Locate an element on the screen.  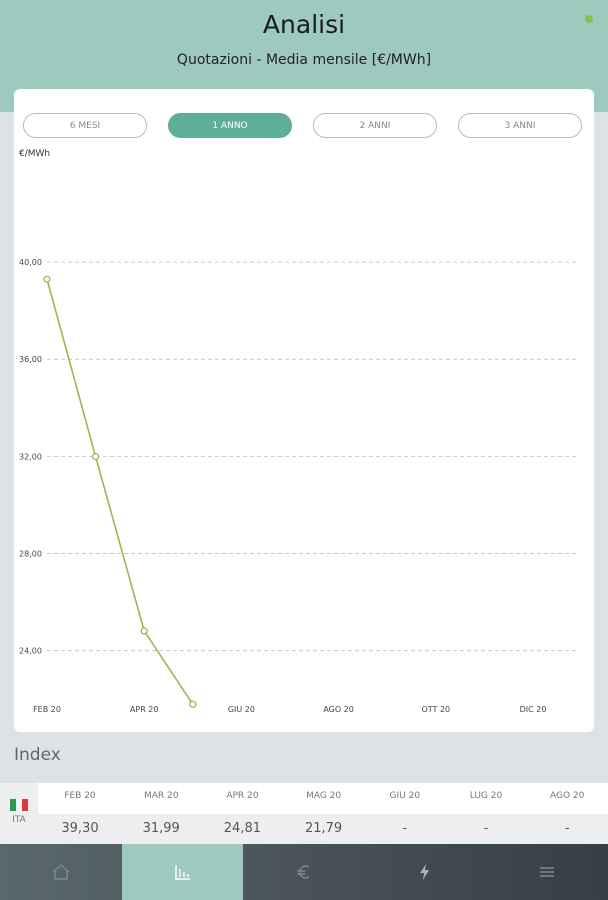
nav-menu is located at coordinates (546, 872).